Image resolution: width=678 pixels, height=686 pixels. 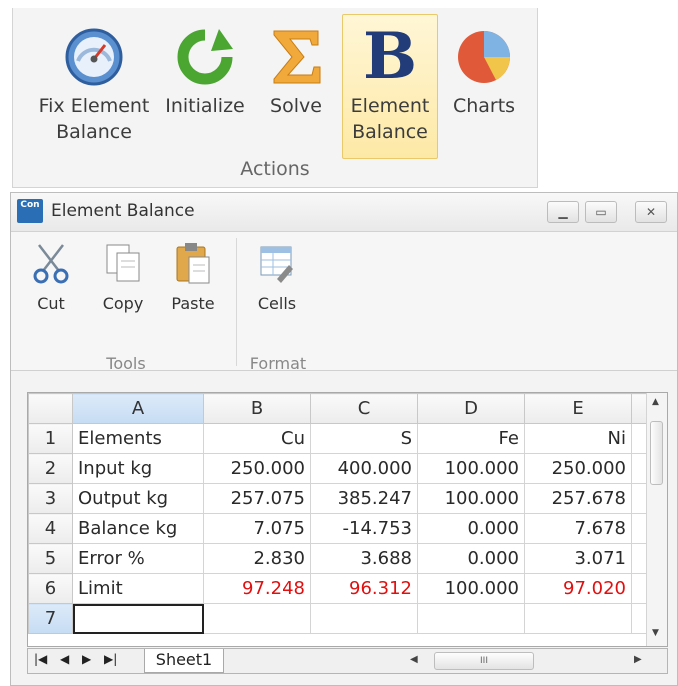 I want to click on cells-icon, so click(x=277, y=263).